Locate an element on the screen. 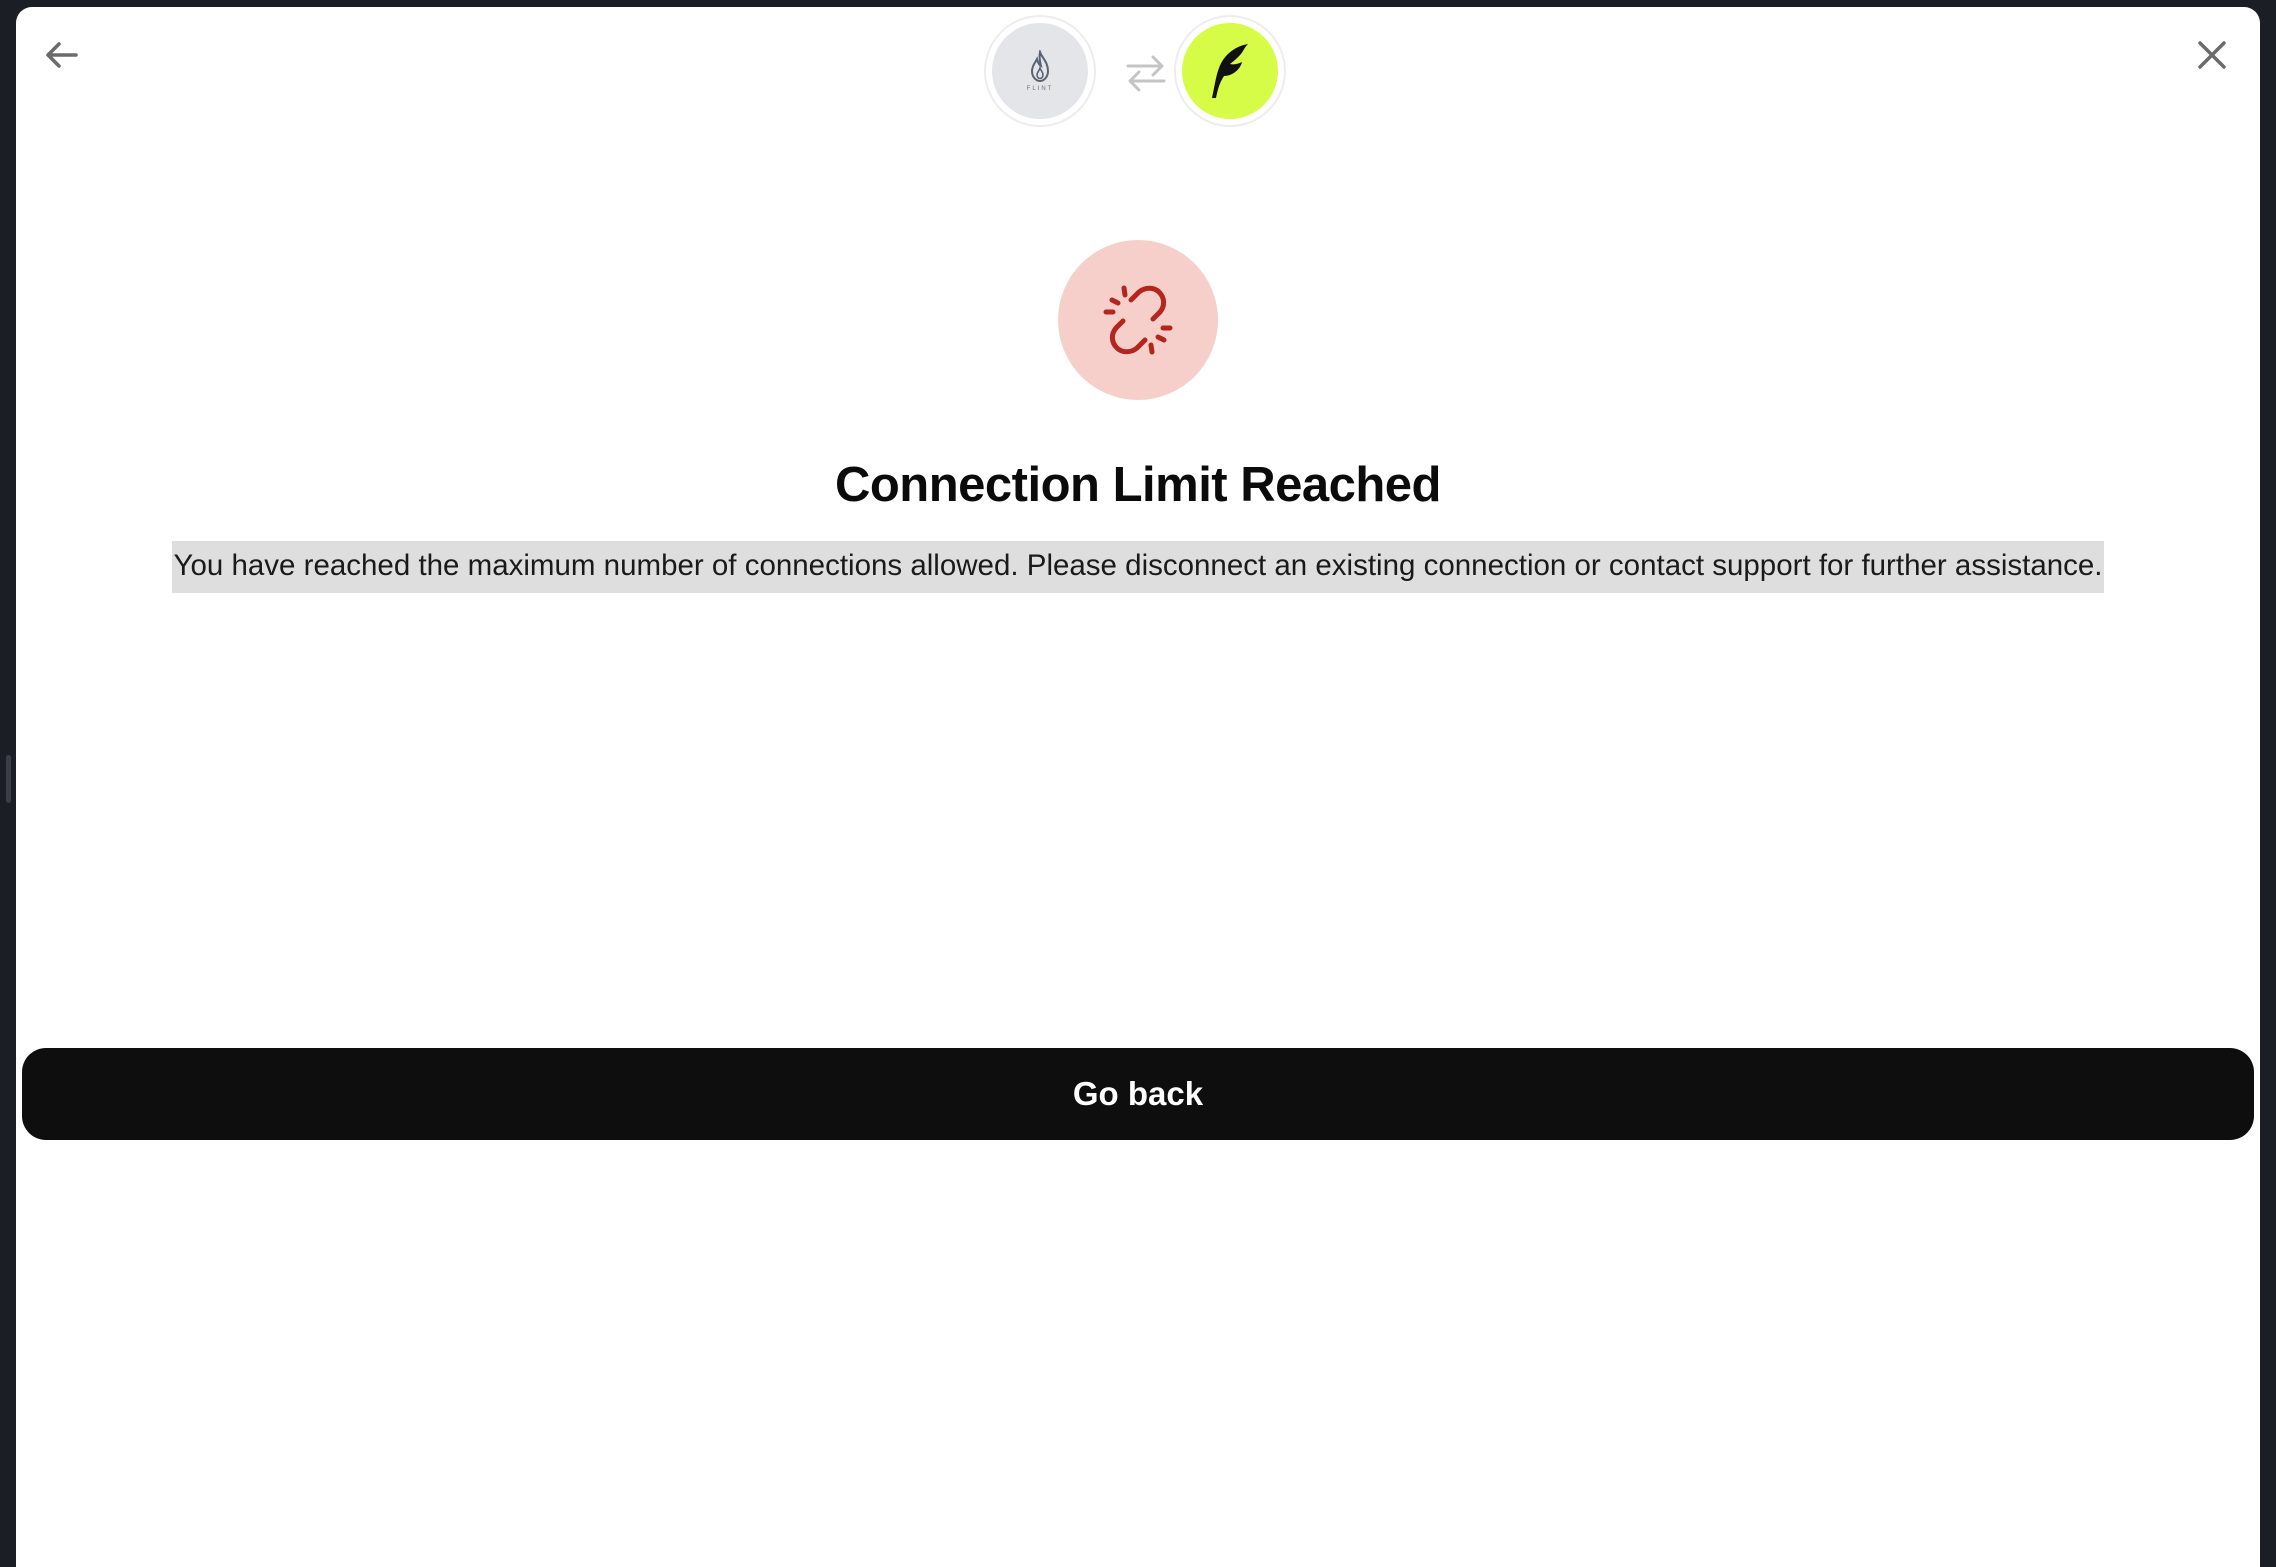  close-button is located at coordinates (2212, 55).